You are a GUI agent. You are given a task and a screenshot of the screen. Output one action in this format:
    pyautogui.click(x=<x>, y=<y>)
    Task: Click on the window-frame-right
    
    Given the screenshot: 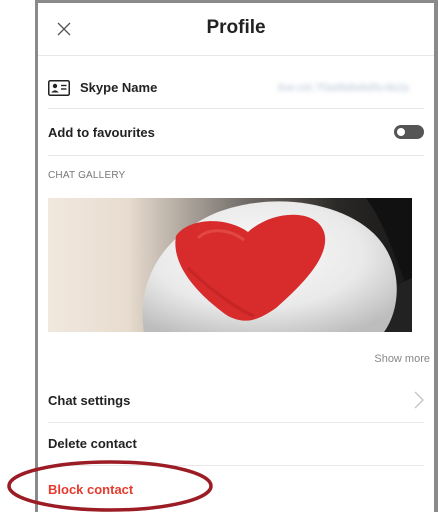 What is the action you would take?
    pyautogui.click(x=436, y=256)
    